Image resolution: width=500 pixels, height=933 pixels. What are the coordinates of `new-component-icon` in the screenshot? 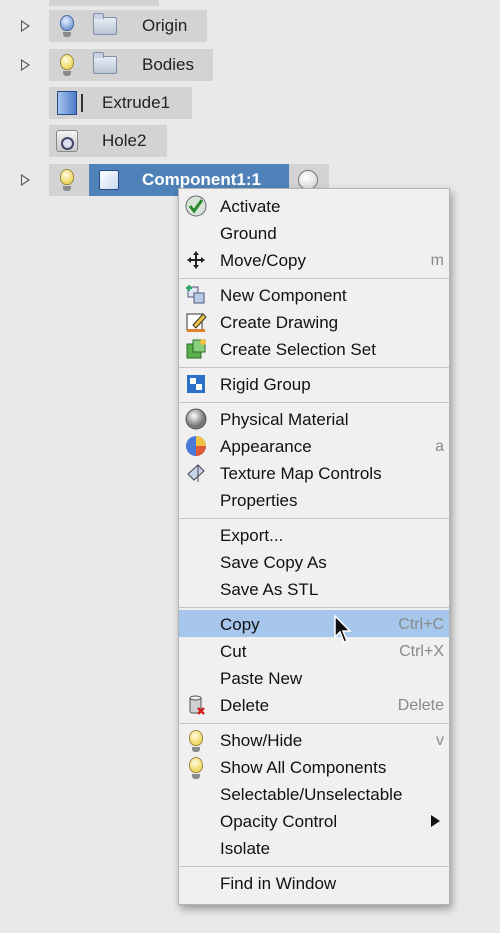 It's located at (196, 295).